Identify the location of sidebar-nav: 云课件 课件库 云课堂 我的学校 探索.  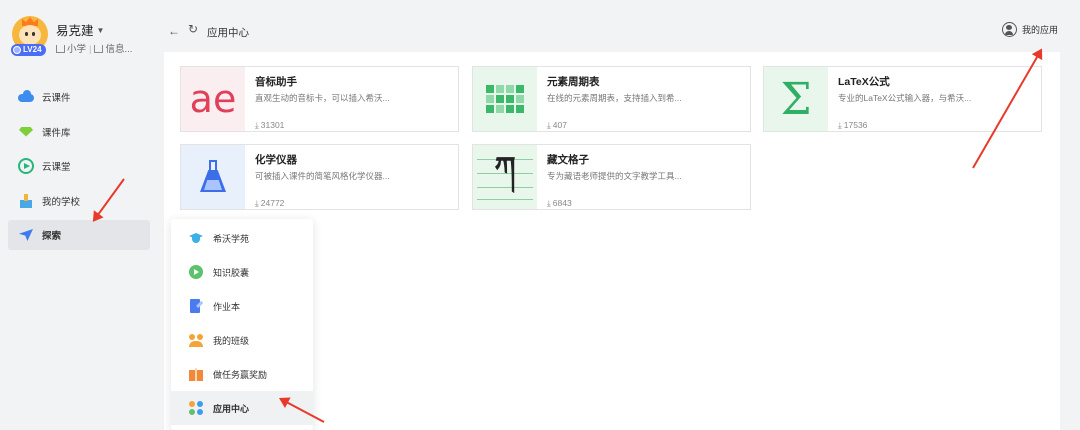
(79, 168).